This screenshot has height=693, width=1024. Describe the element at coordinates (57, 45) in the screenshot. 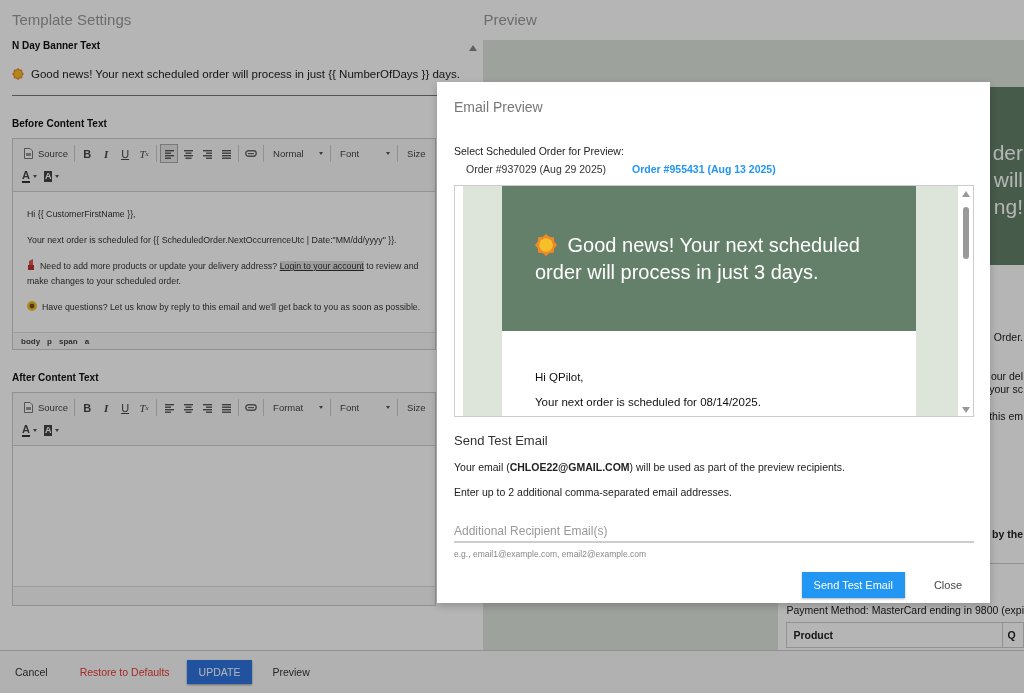

I see `section-label: N Day Banner Text` at that location.